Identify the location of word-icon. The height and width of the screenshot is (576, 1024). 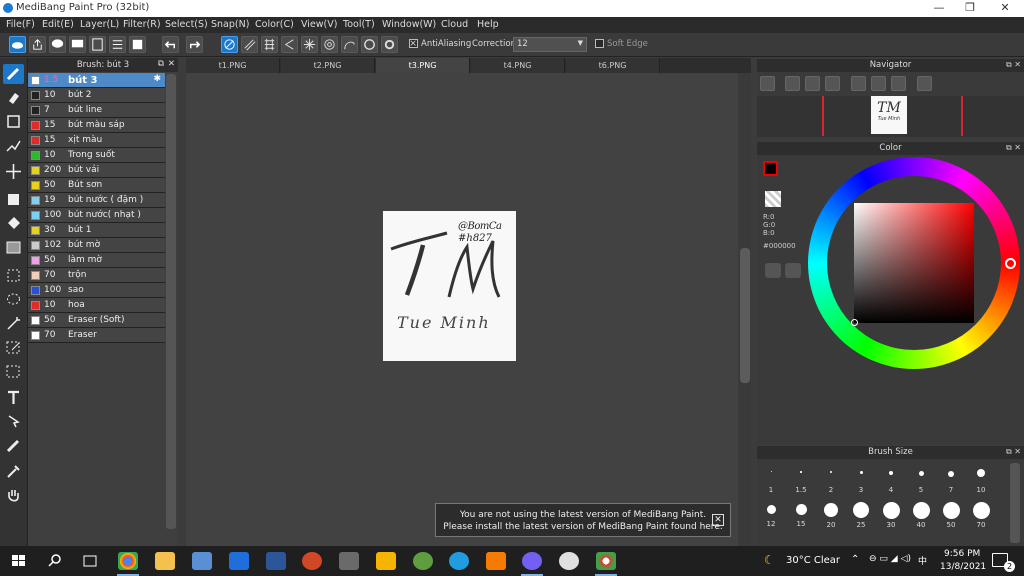
(276, 561).